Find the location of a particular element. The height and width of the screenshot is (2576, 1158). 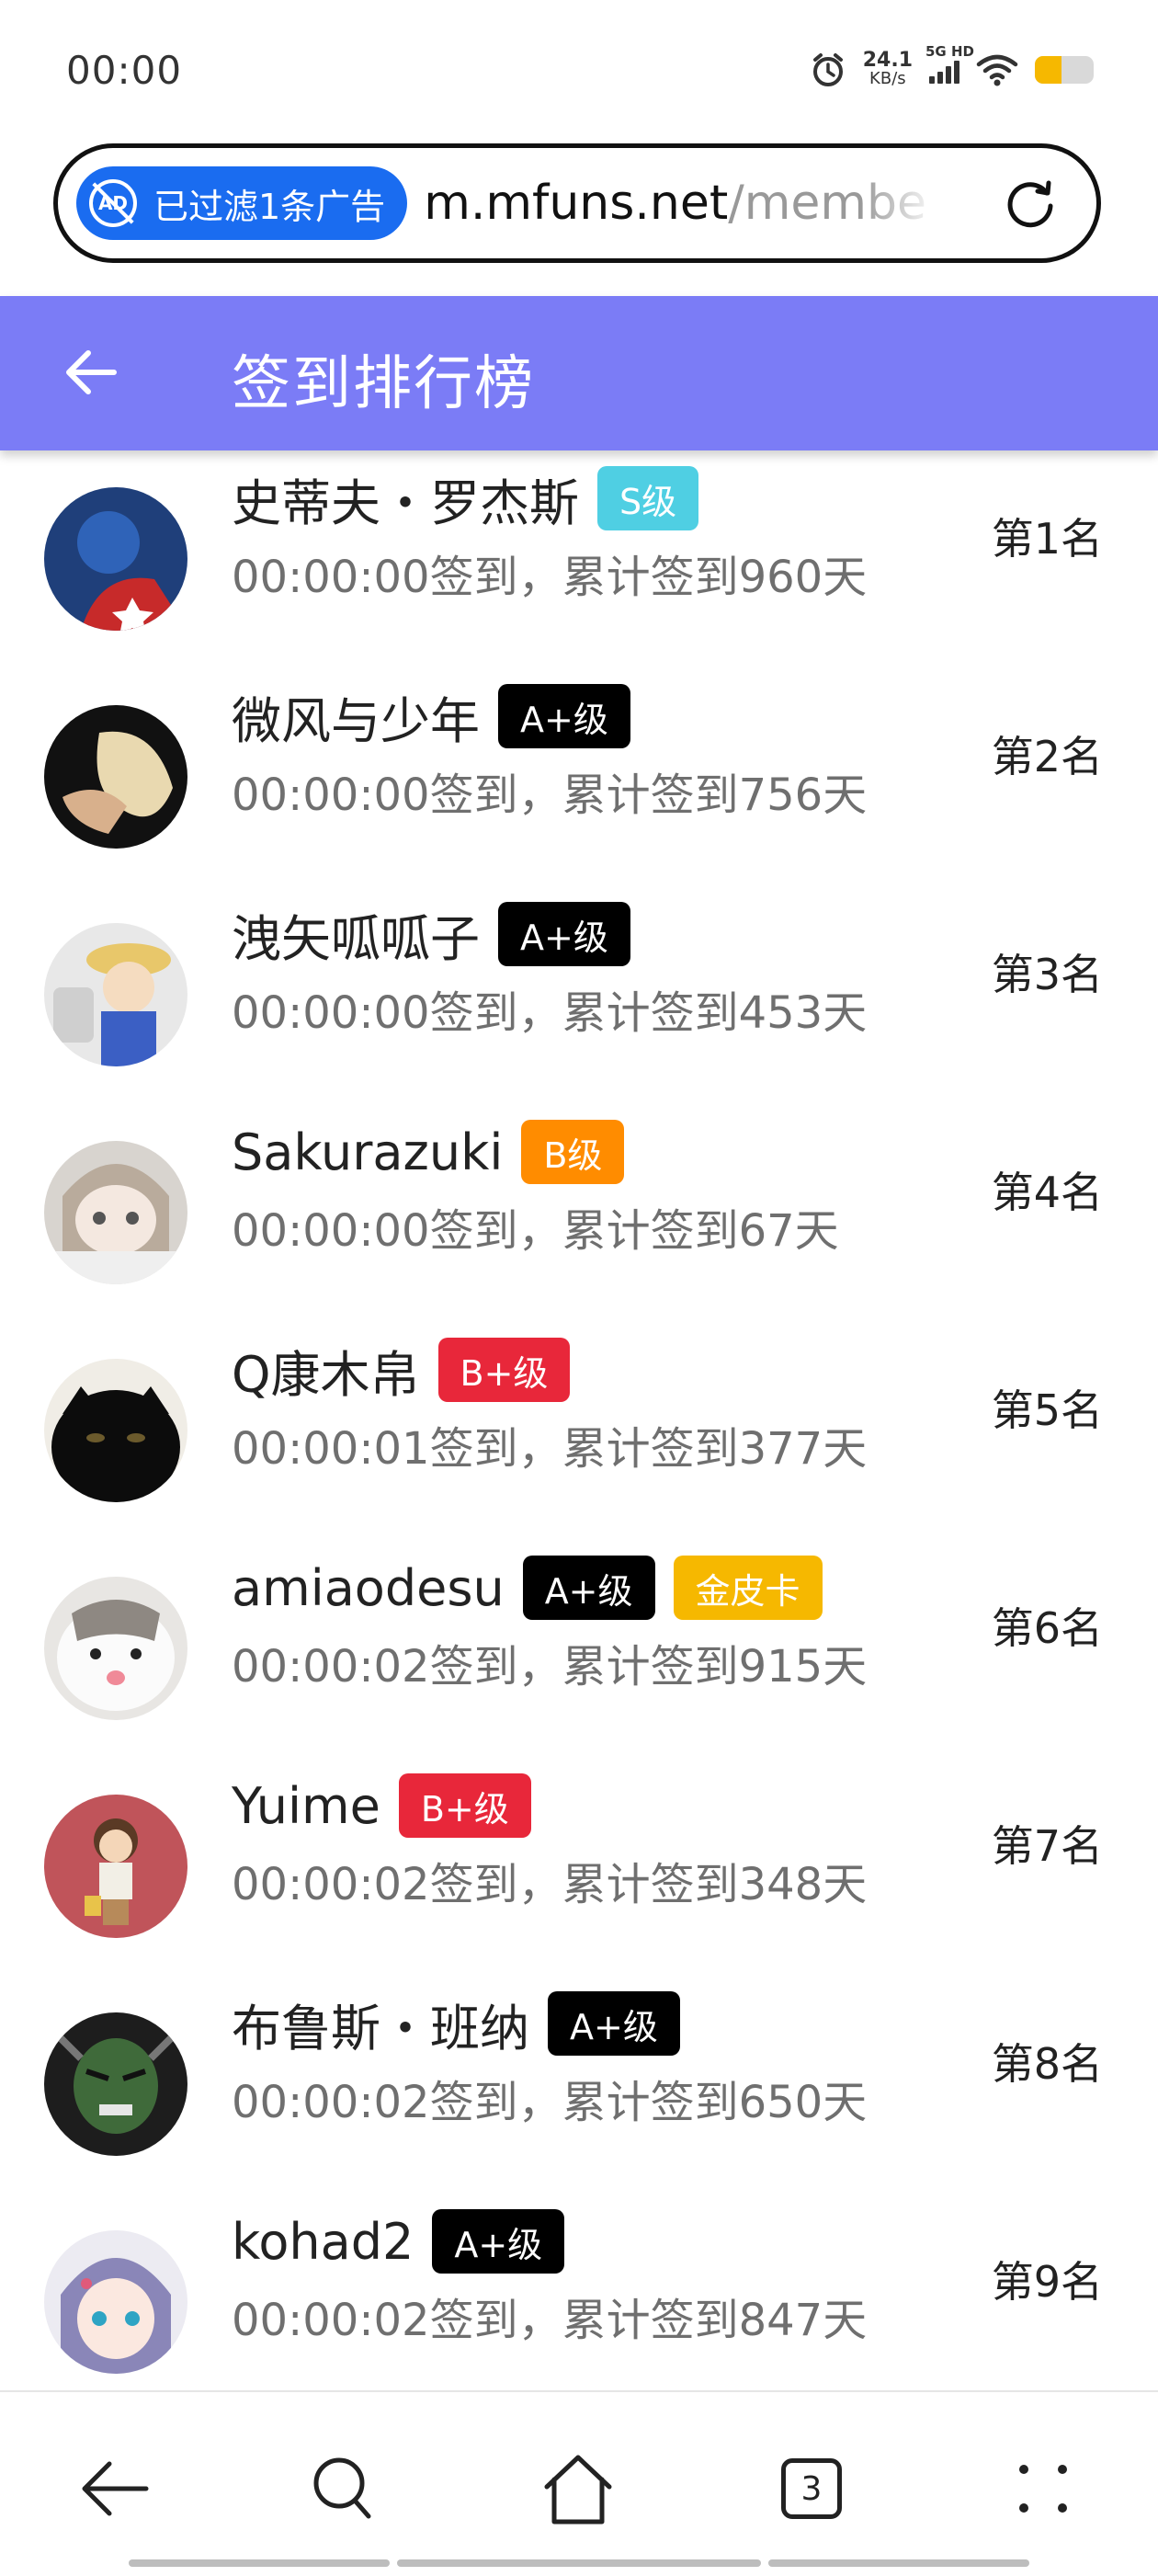

net-speed-value: 24.1 is located at coordinates (887, 60).